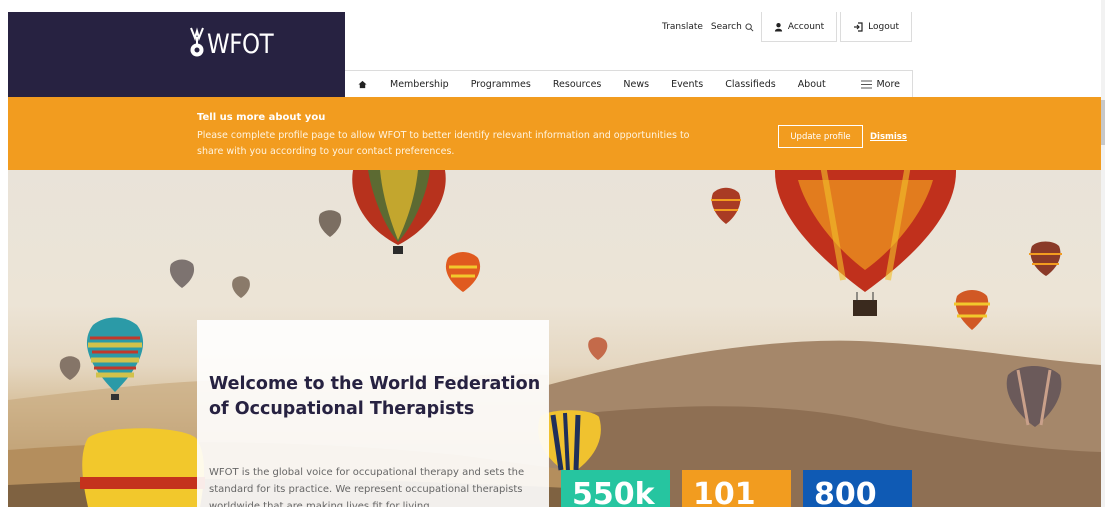 The width and height of the screenshot is (1105, 507). I want to click on nav-item-programmes: Programmes, so click(501, 84).